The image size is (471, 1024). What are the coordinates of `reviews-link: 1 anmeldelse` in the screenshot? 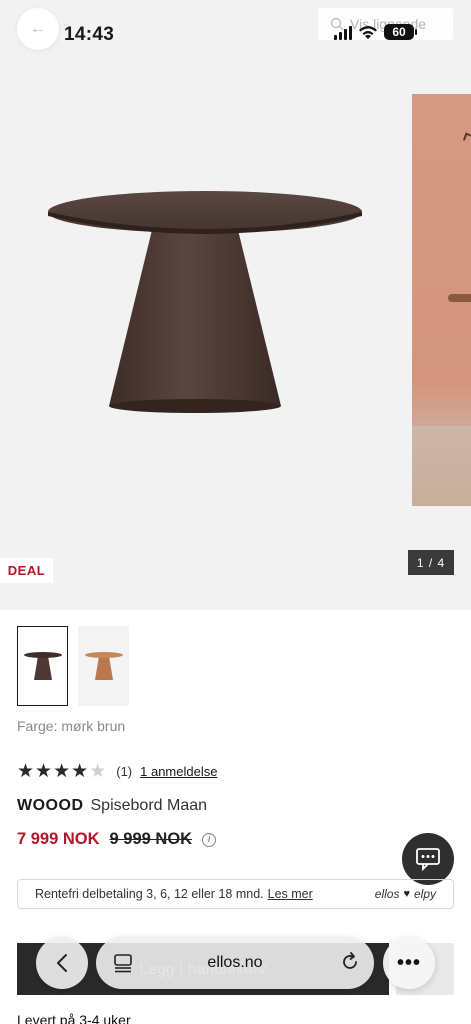 It's located at (178, 771).